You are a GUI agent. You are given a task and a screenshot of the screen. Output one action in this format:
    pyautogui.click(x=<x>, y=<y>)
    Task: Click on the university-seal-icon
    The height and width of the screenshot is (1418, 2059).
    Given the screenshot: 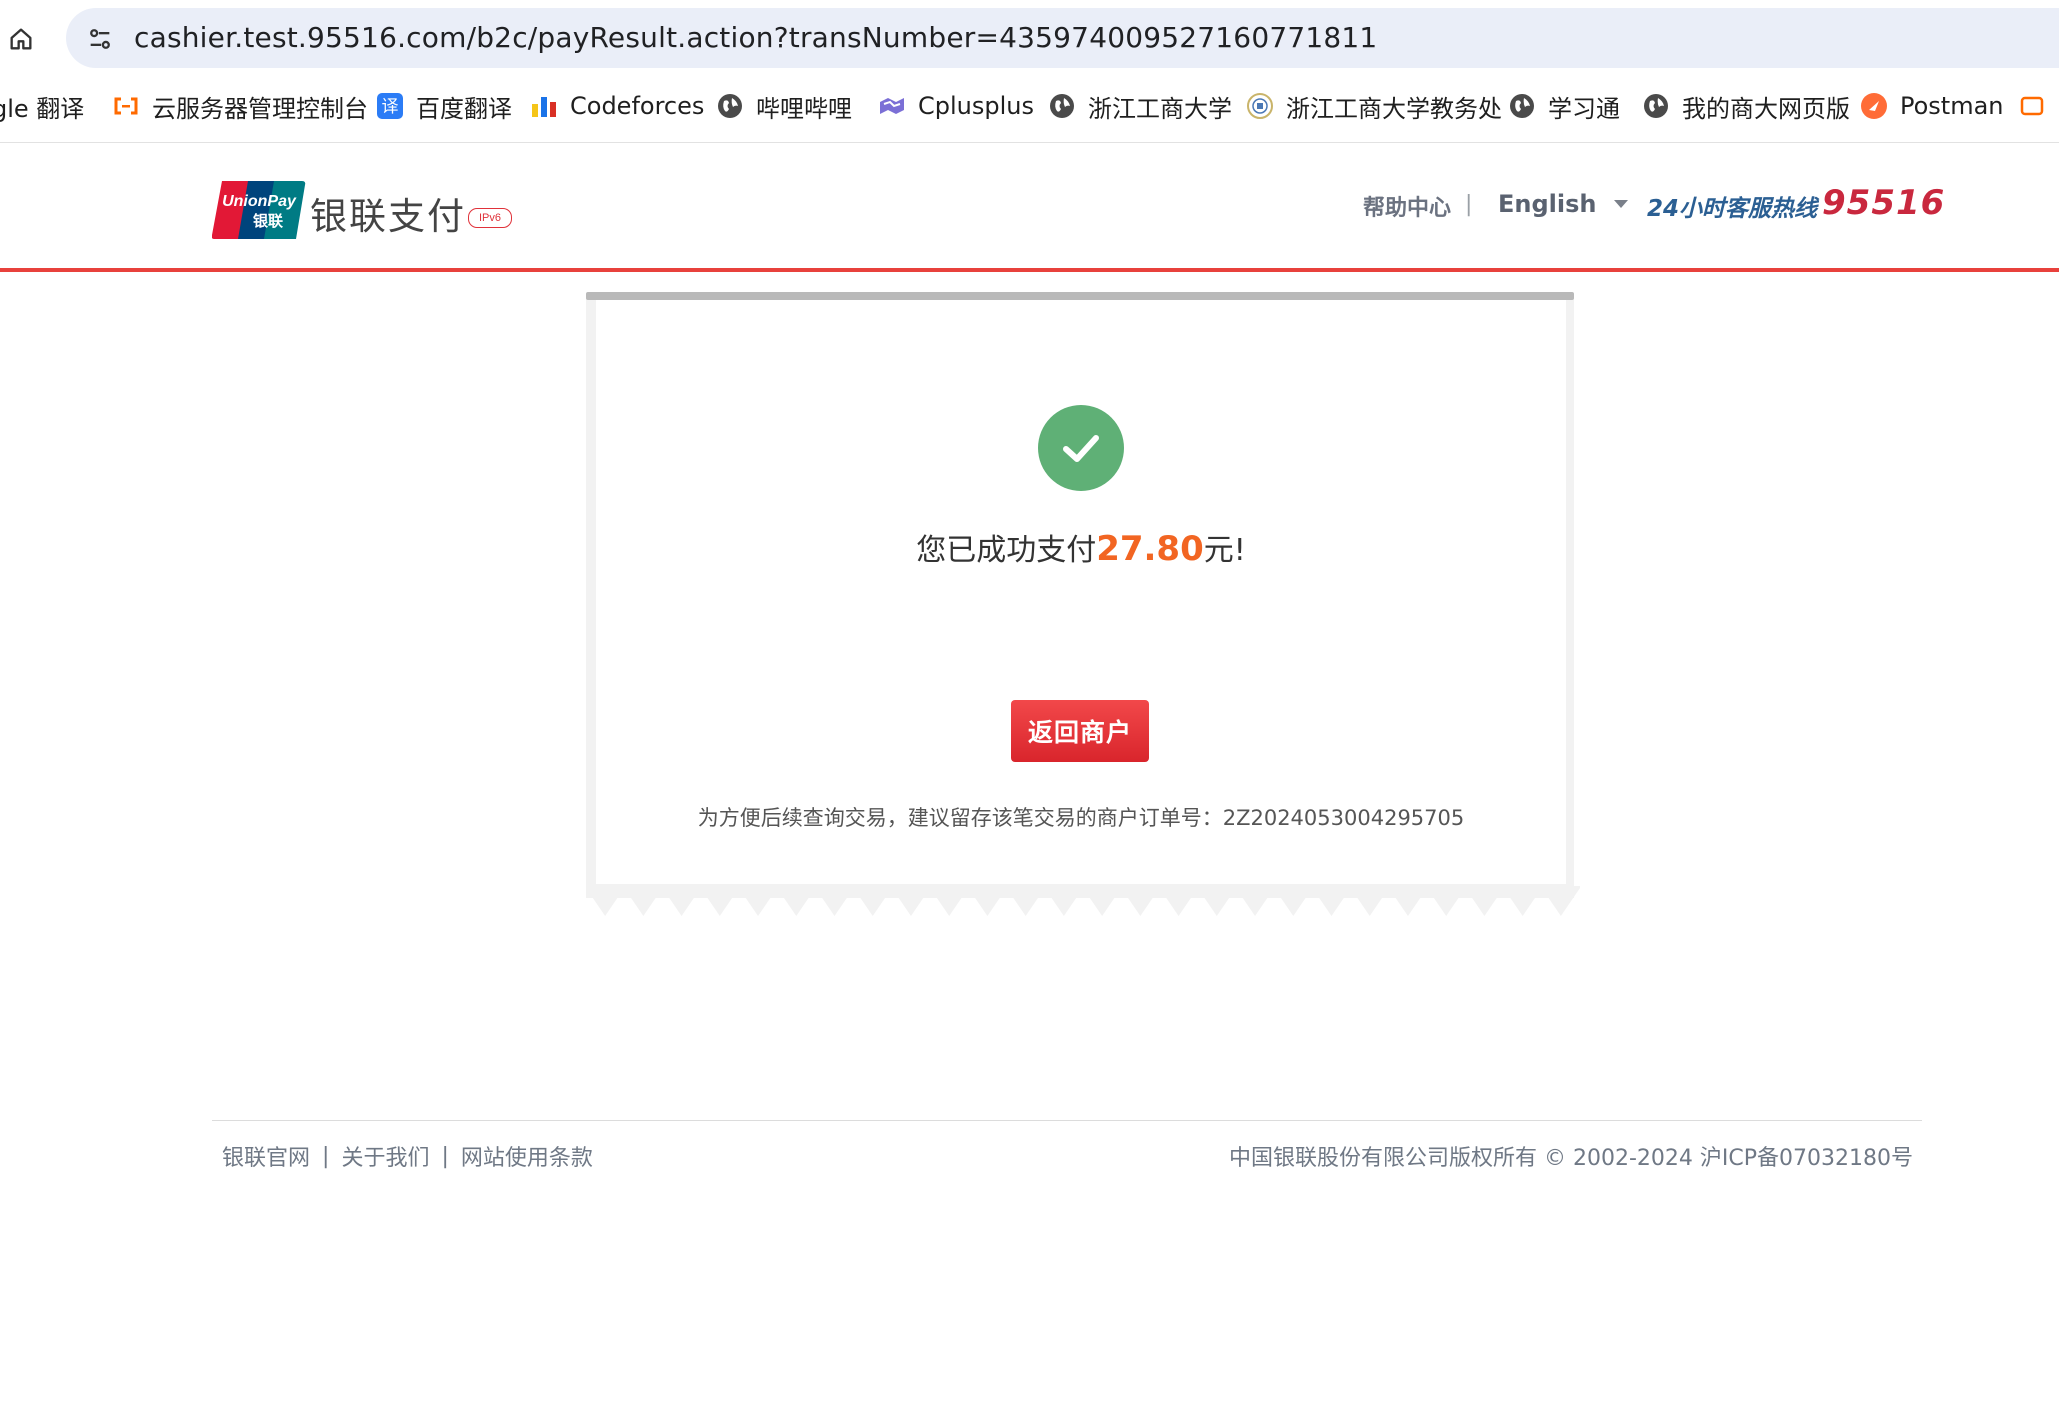 What is the action you would take?
    pyautogui.click(x=1260, y=106)
    